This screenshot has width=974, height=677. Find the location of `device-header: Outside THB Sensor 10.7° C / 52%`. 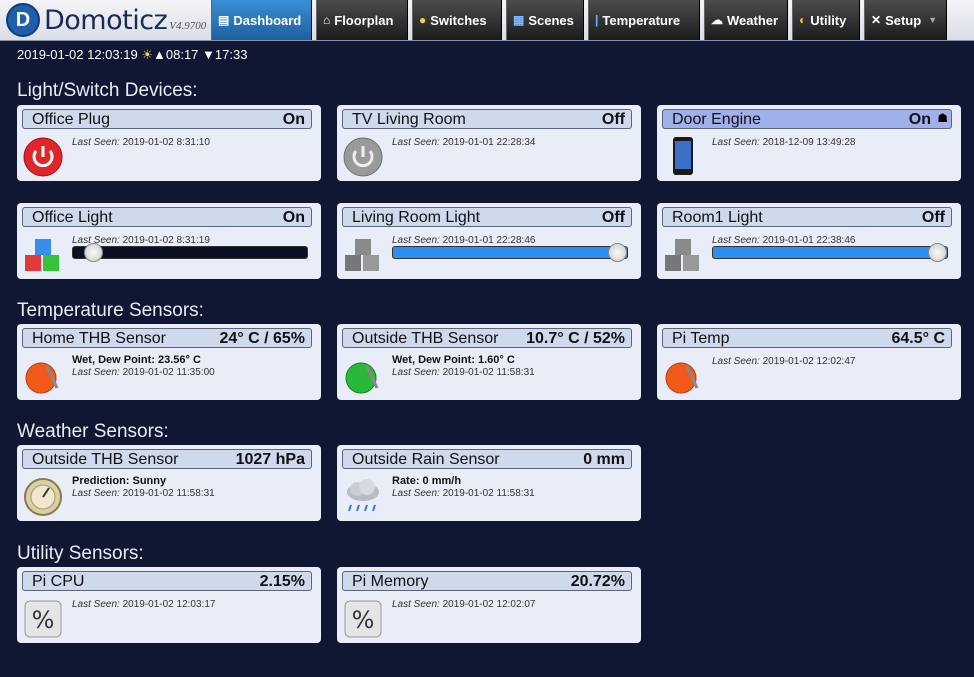

device-header: Outside THB Sensor 10.7° C / 52% is located at coordinates (487, 338).